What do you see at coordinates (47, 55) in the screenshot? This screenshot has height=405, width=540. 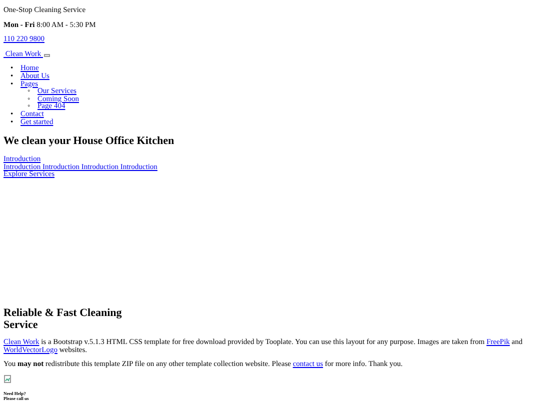 I see `menu-toggle-button` at bounding box center [47, 55].